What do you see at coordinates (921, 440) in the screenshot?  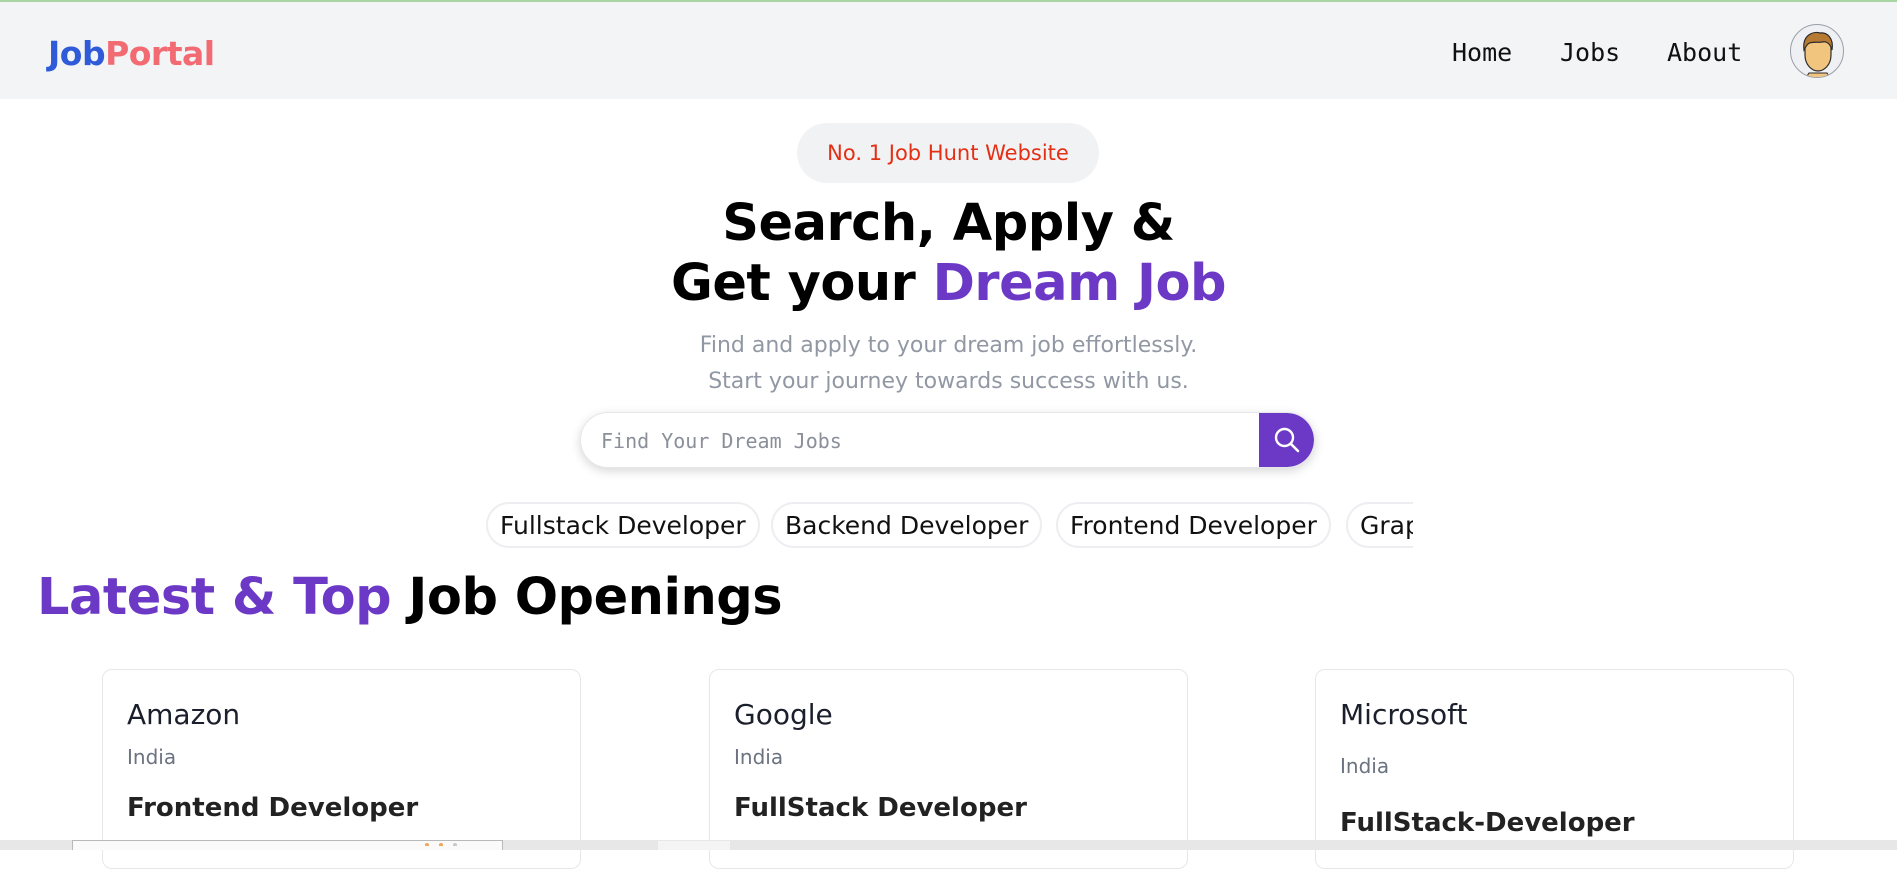 I see `search-input` at bounding box center [921, 440].